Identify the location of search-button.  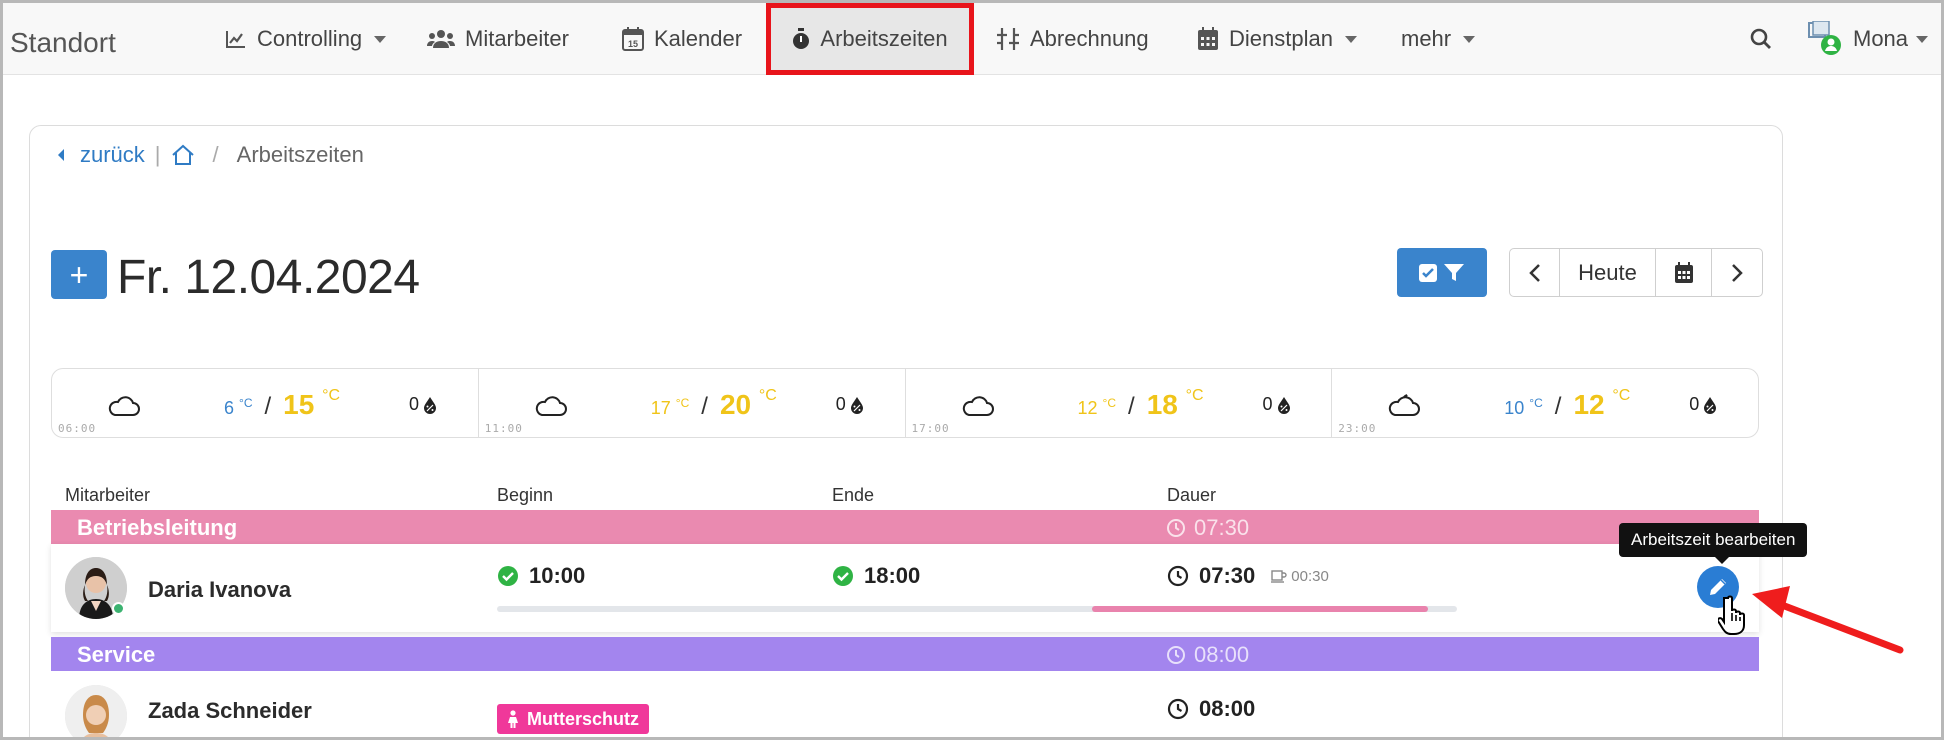
(1761, 39).